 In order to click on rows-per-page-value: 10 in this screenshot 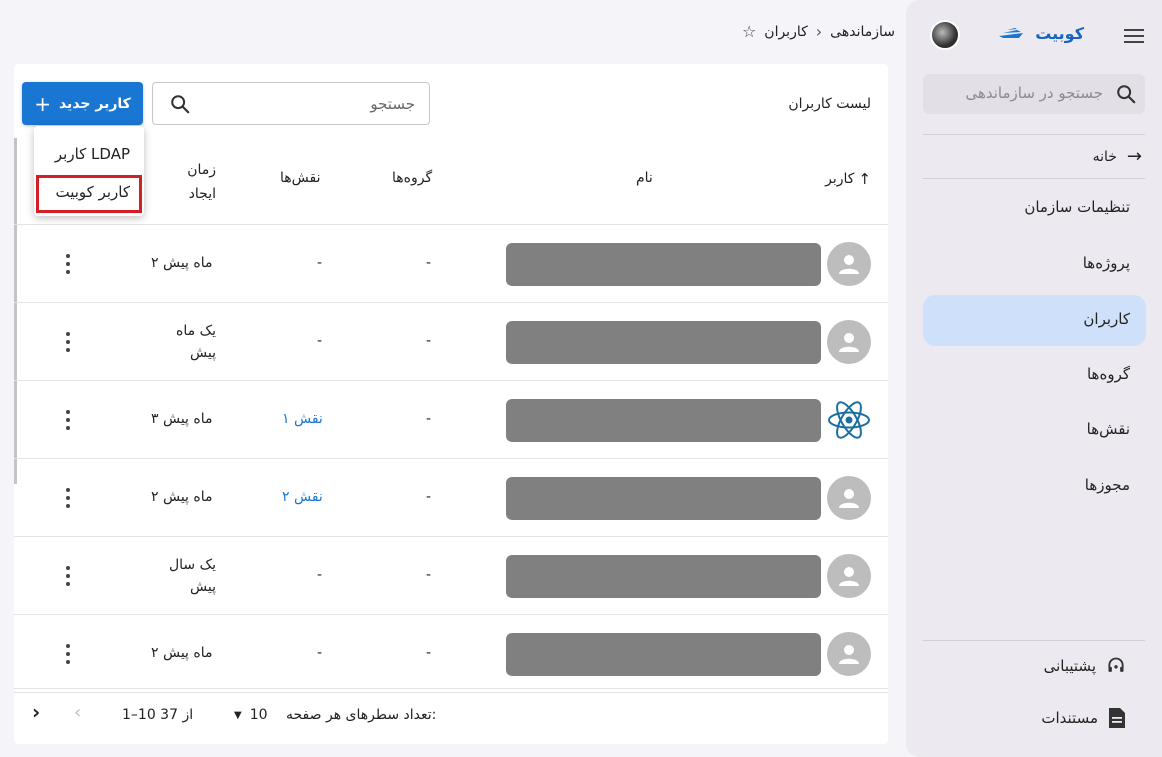, I will do `click(258, 715)`.